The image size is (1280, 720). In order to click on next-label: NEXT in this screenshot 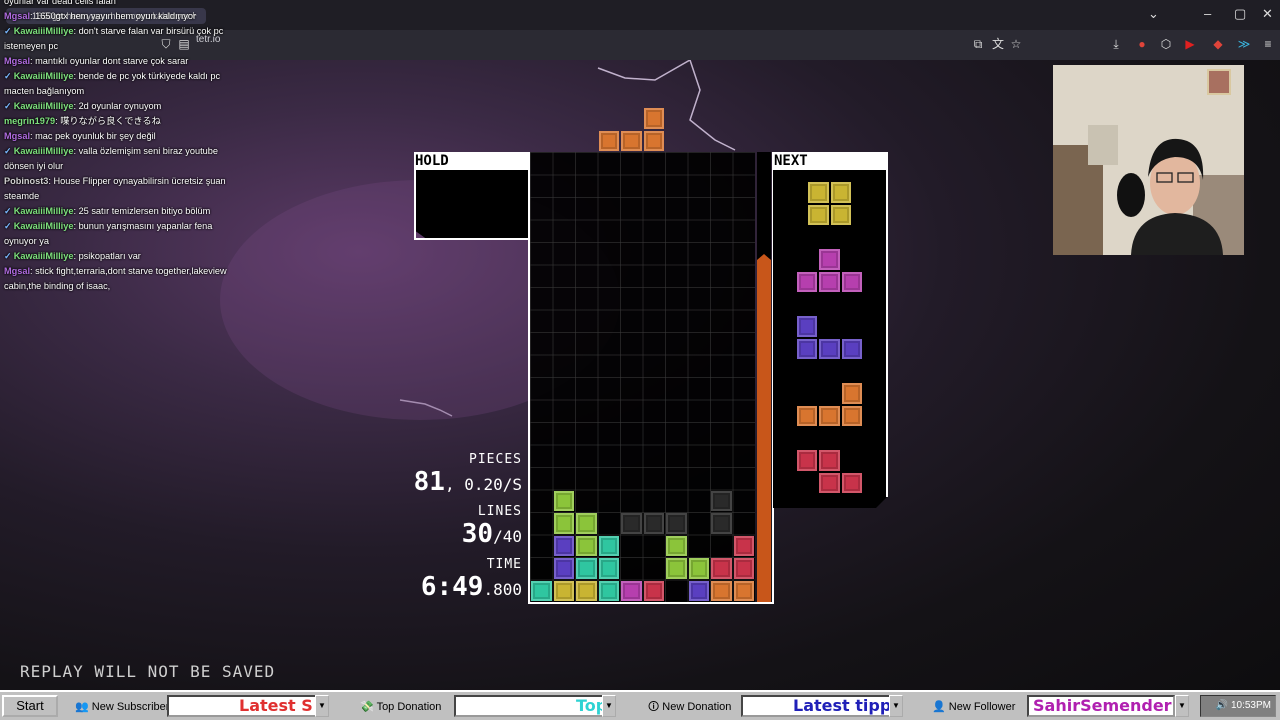, I will do `click(830, 161)`.